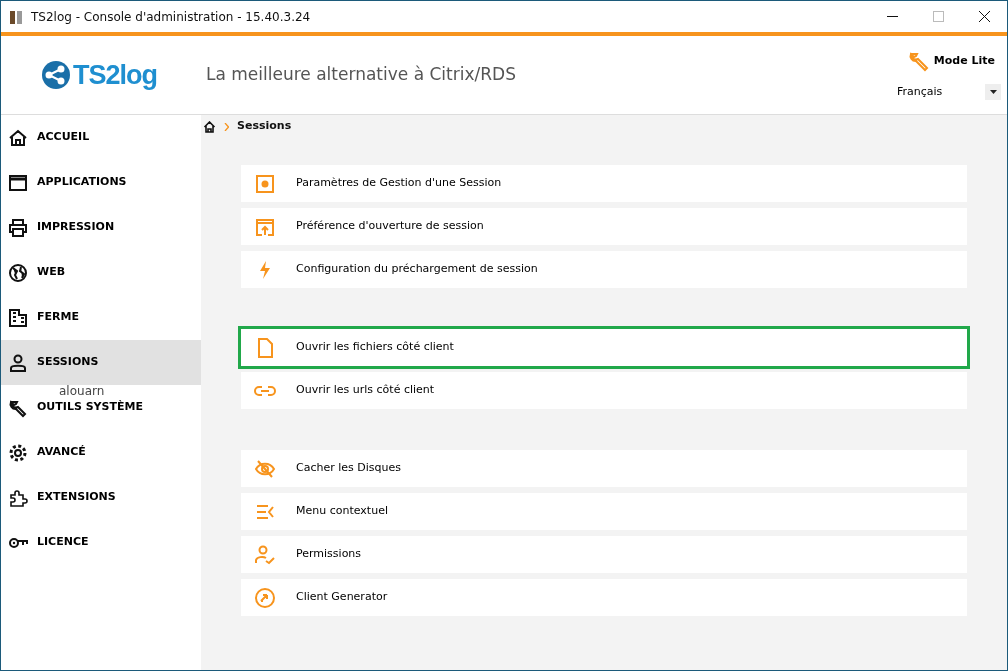 The image size is (1008, 671). I want to click on settings-entry: Menu contextuel, so click(604, 511).